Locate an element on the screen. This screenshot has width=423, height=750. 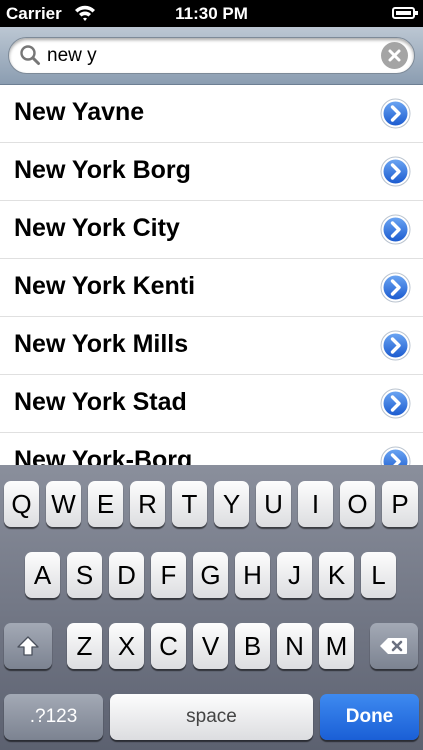
key-u: U is located at coordinates (273, 504).